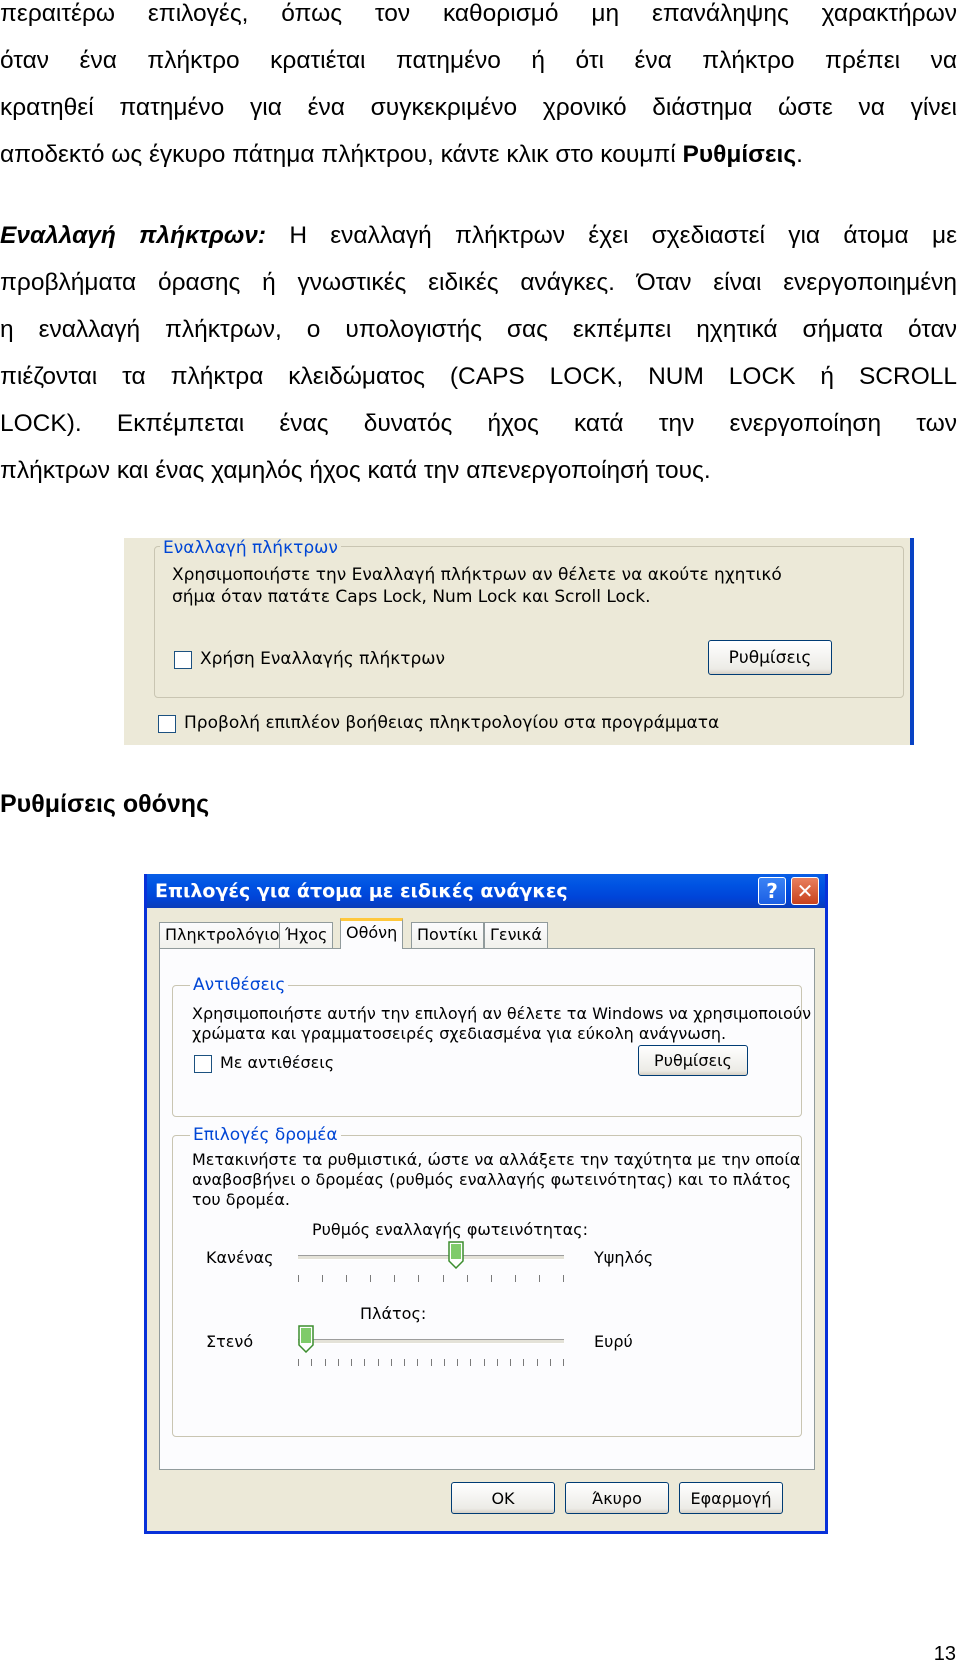 Image resolution: width=960 pixels, height=1672 pixels. I want to click on tab-general: Γενικά, so click(516, 935).